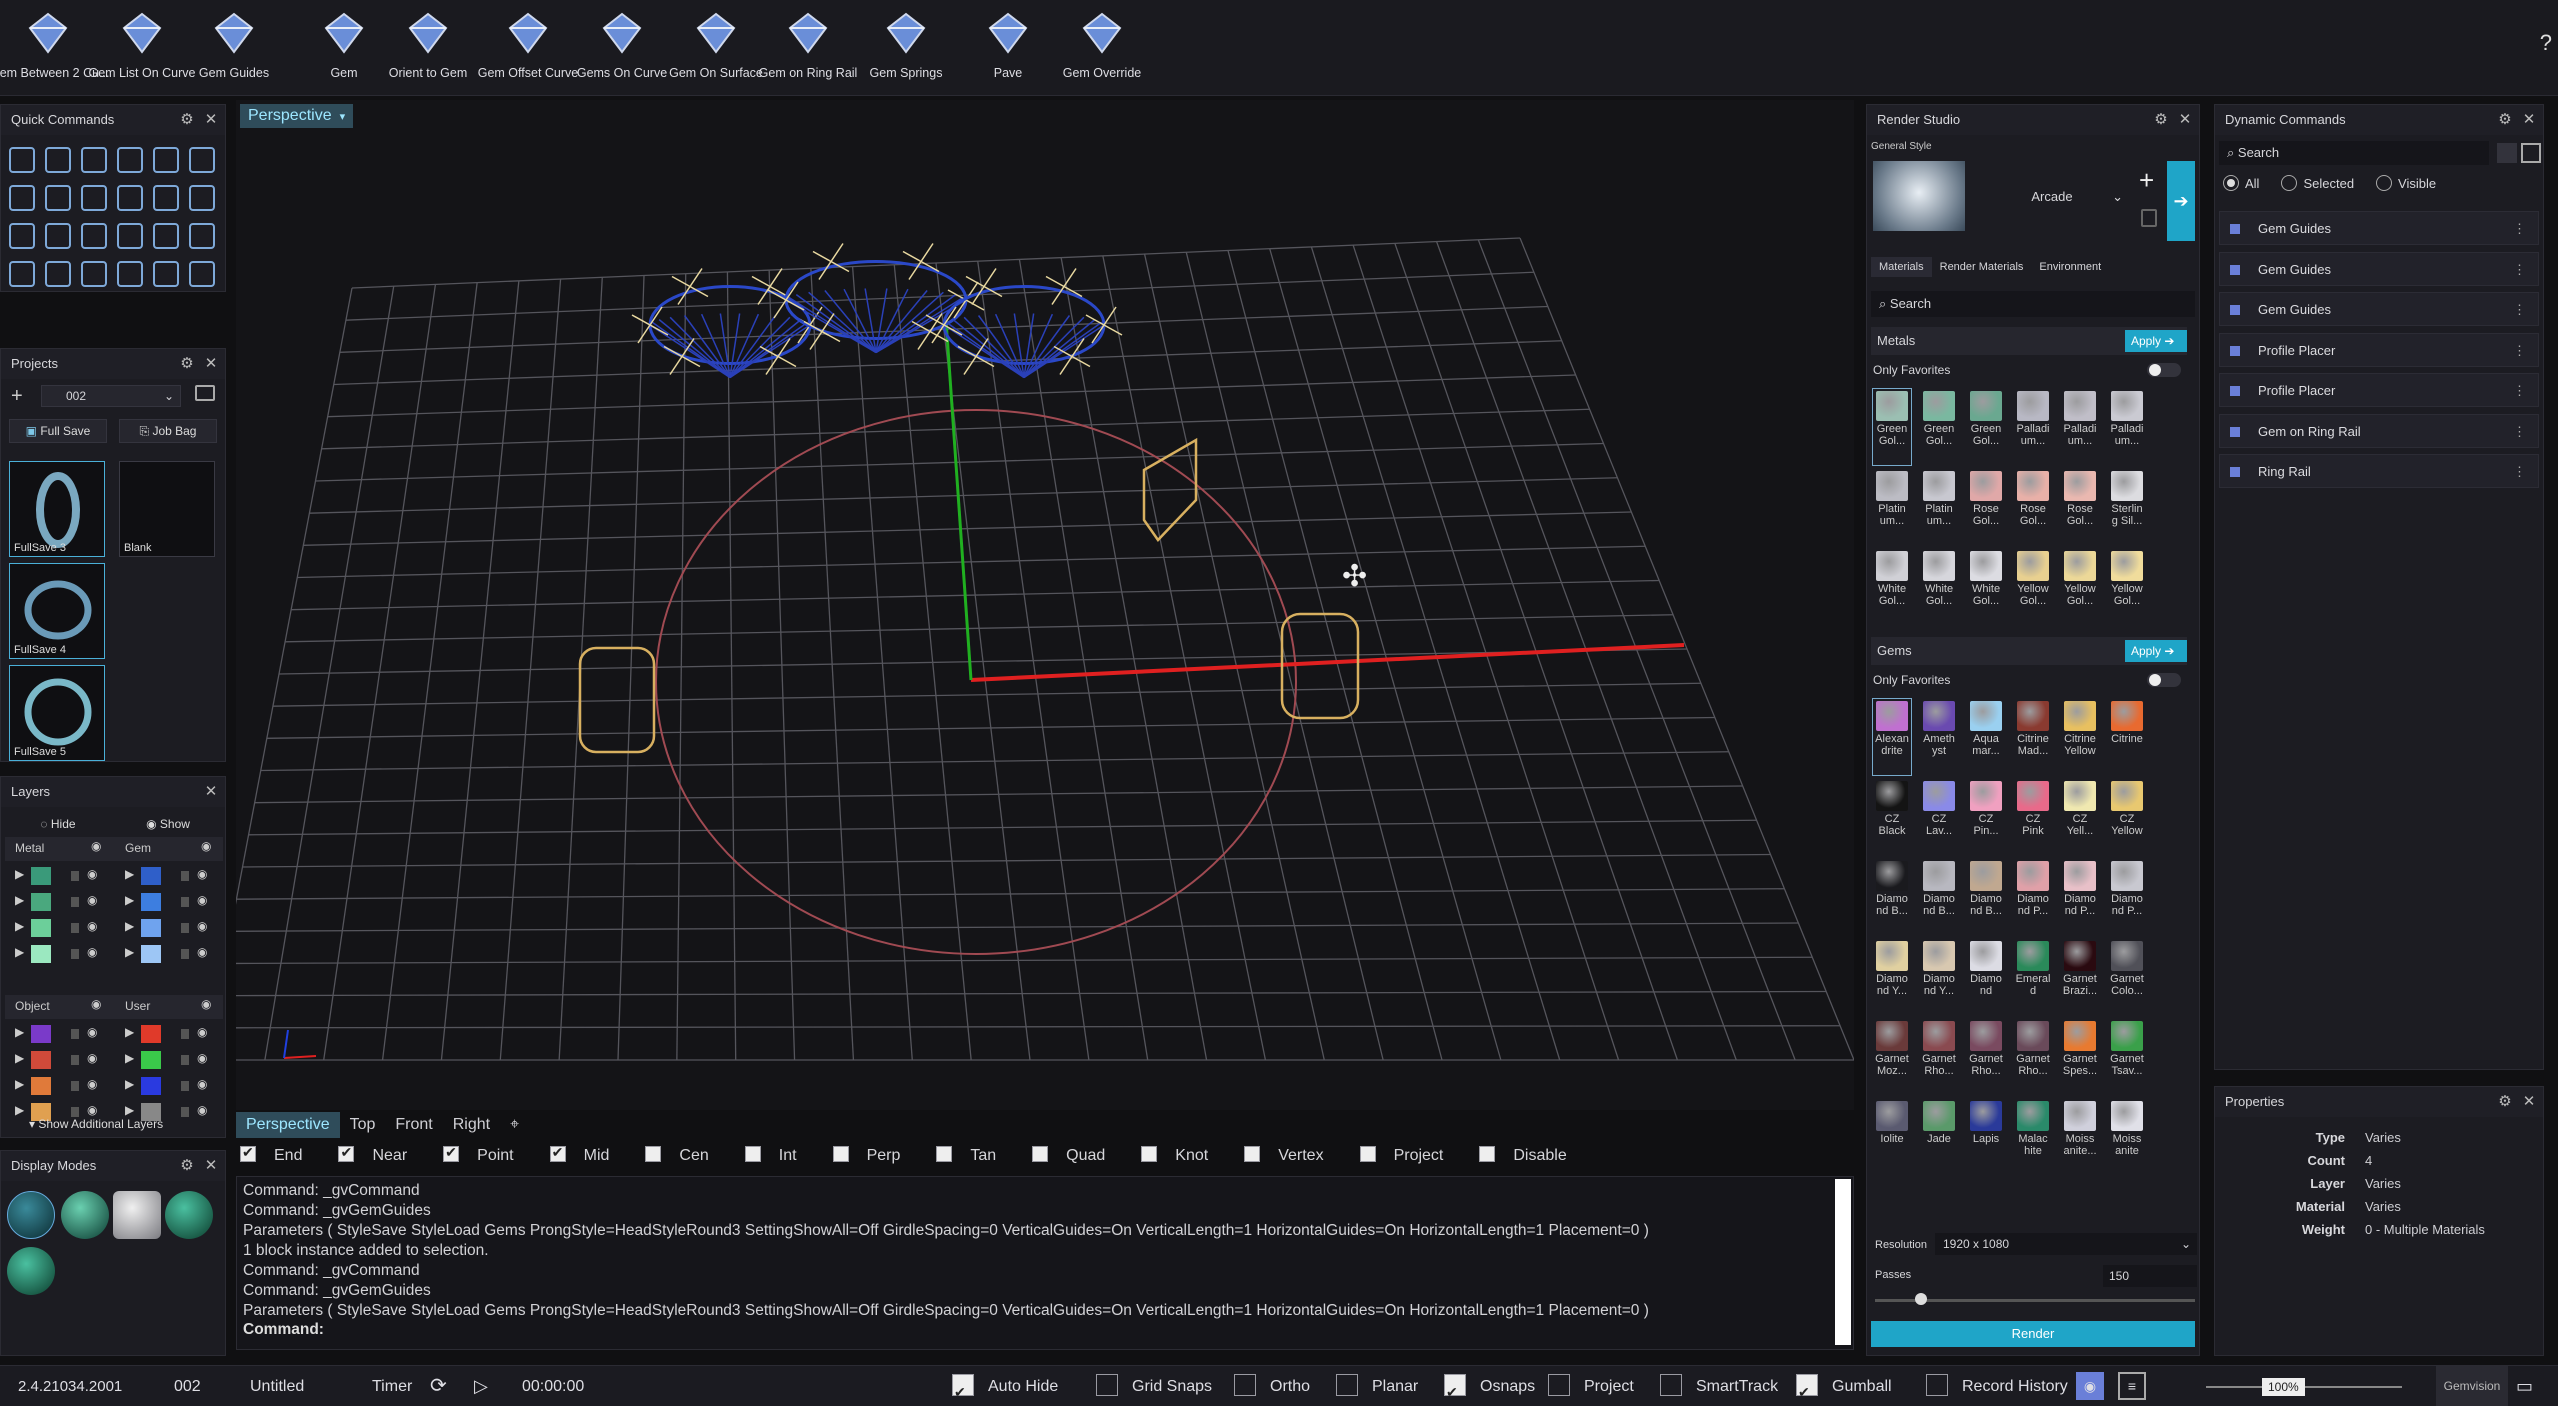  I want to click on project-thumb: FullSave 5, so click(57, 713).